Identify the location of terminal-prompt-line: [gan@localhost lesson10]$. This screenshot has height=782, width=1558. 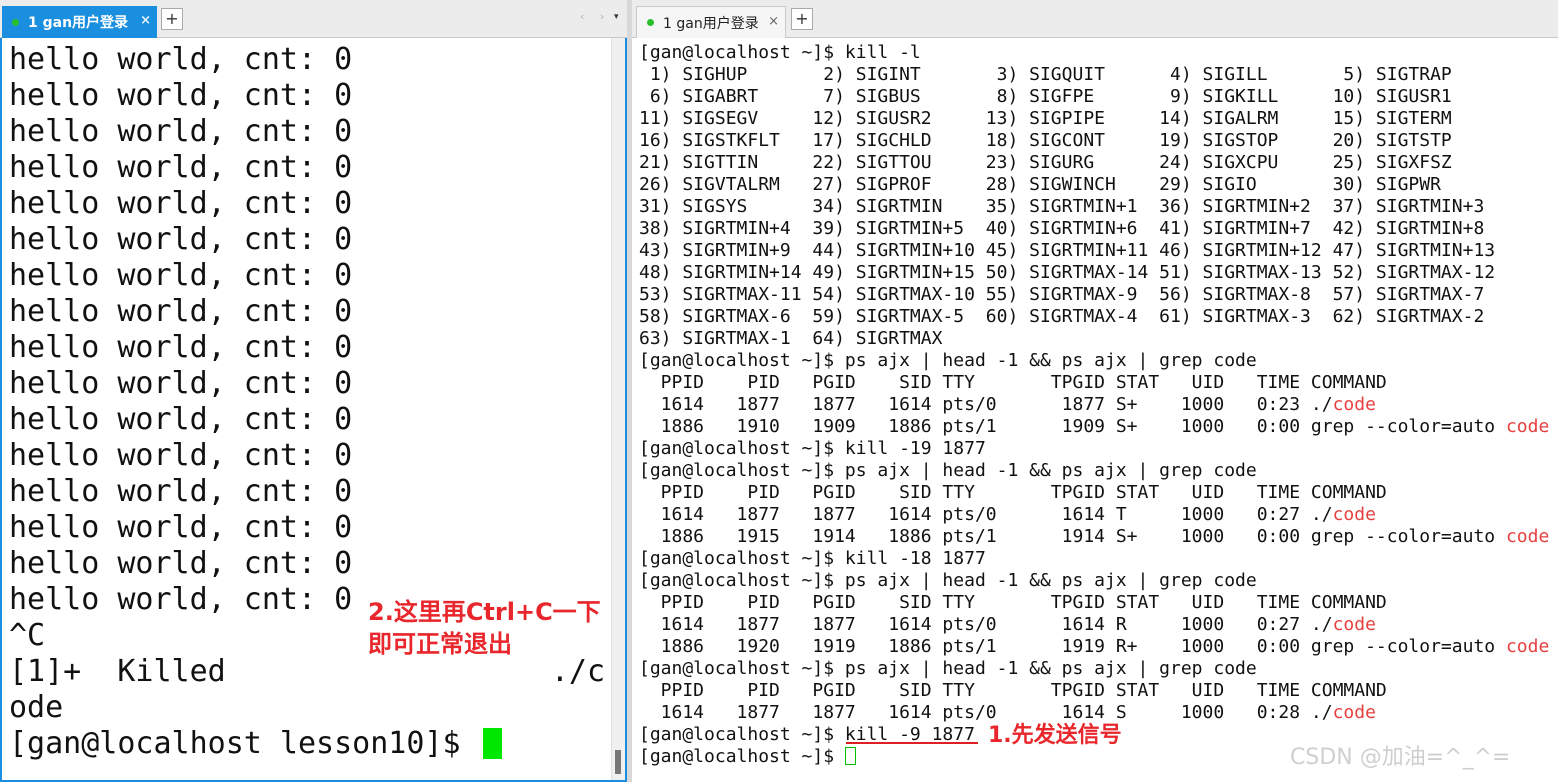
(307, 744).